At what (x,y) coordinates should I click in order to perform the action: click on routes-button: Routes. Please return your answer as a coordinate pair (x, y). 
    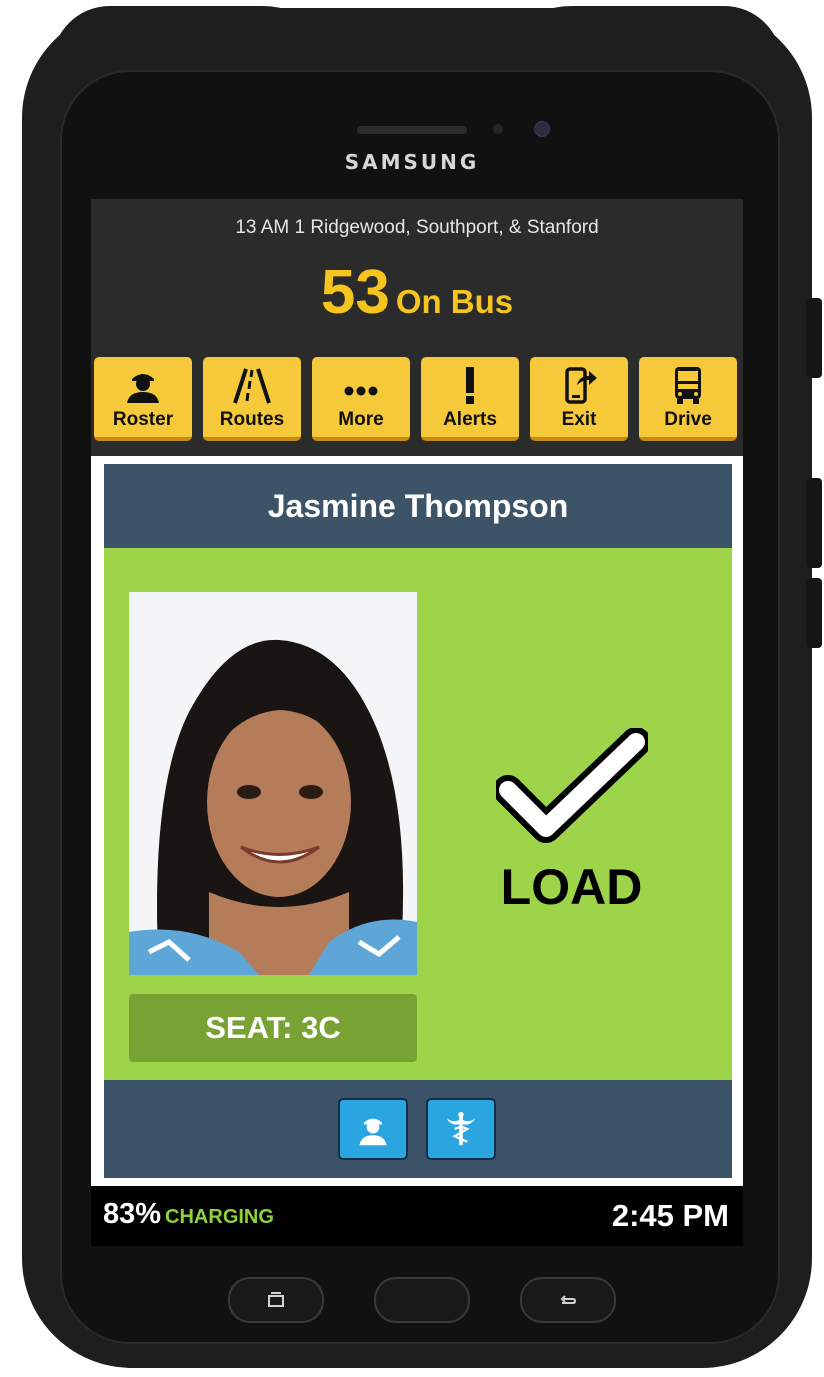
    Looking at the image, I should click on (252, 399).